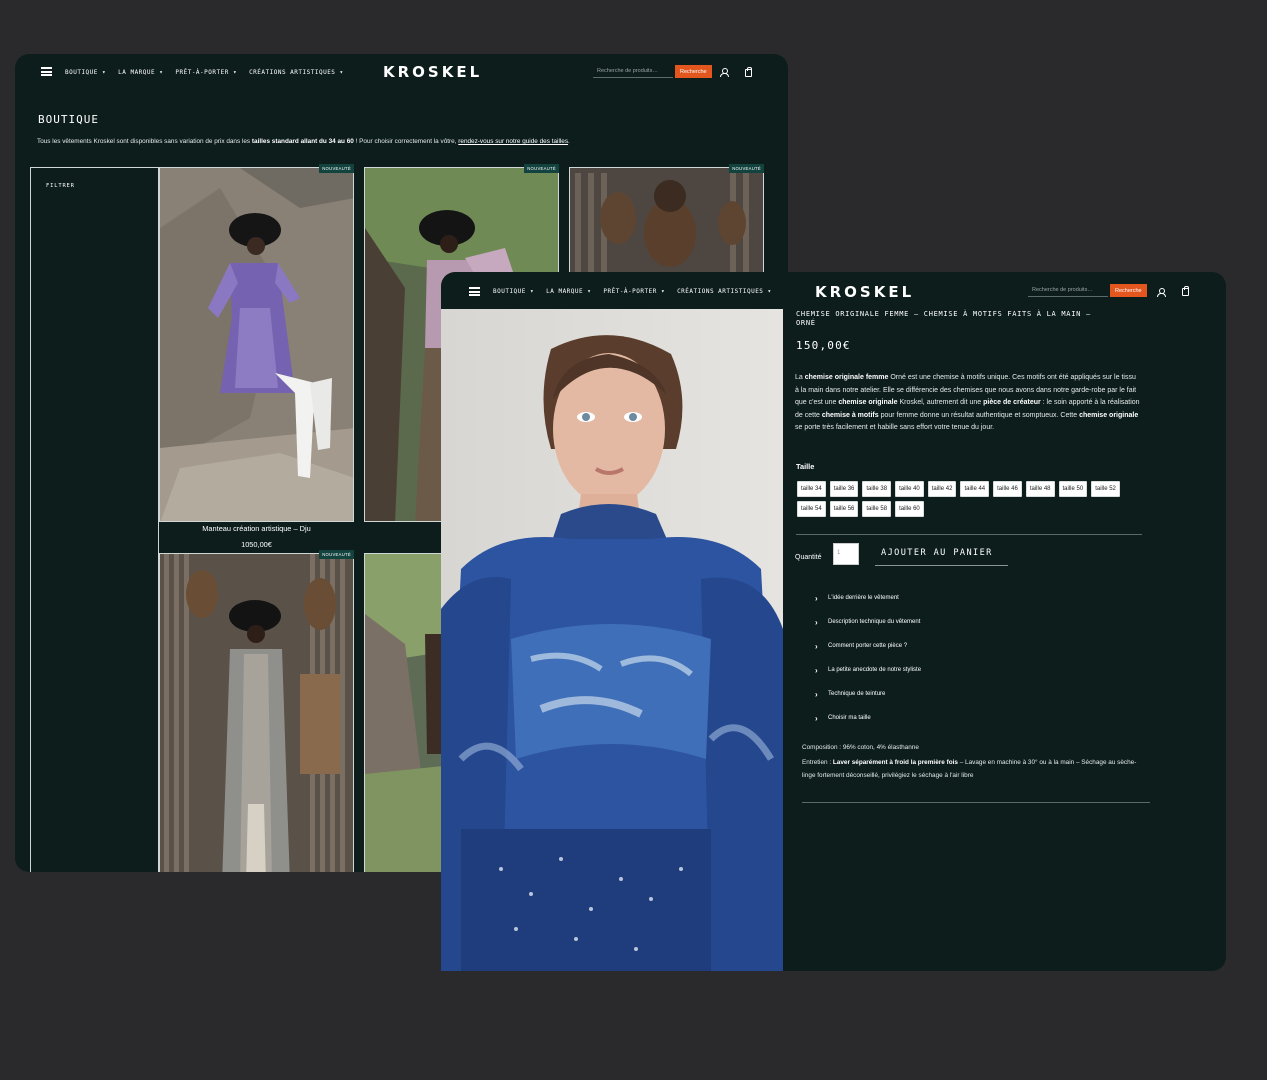  What do you see at coordinates (850, 415) in the screenshot?
I see `desc-bold: chemise à motifs` at bounding box center [850, 415].